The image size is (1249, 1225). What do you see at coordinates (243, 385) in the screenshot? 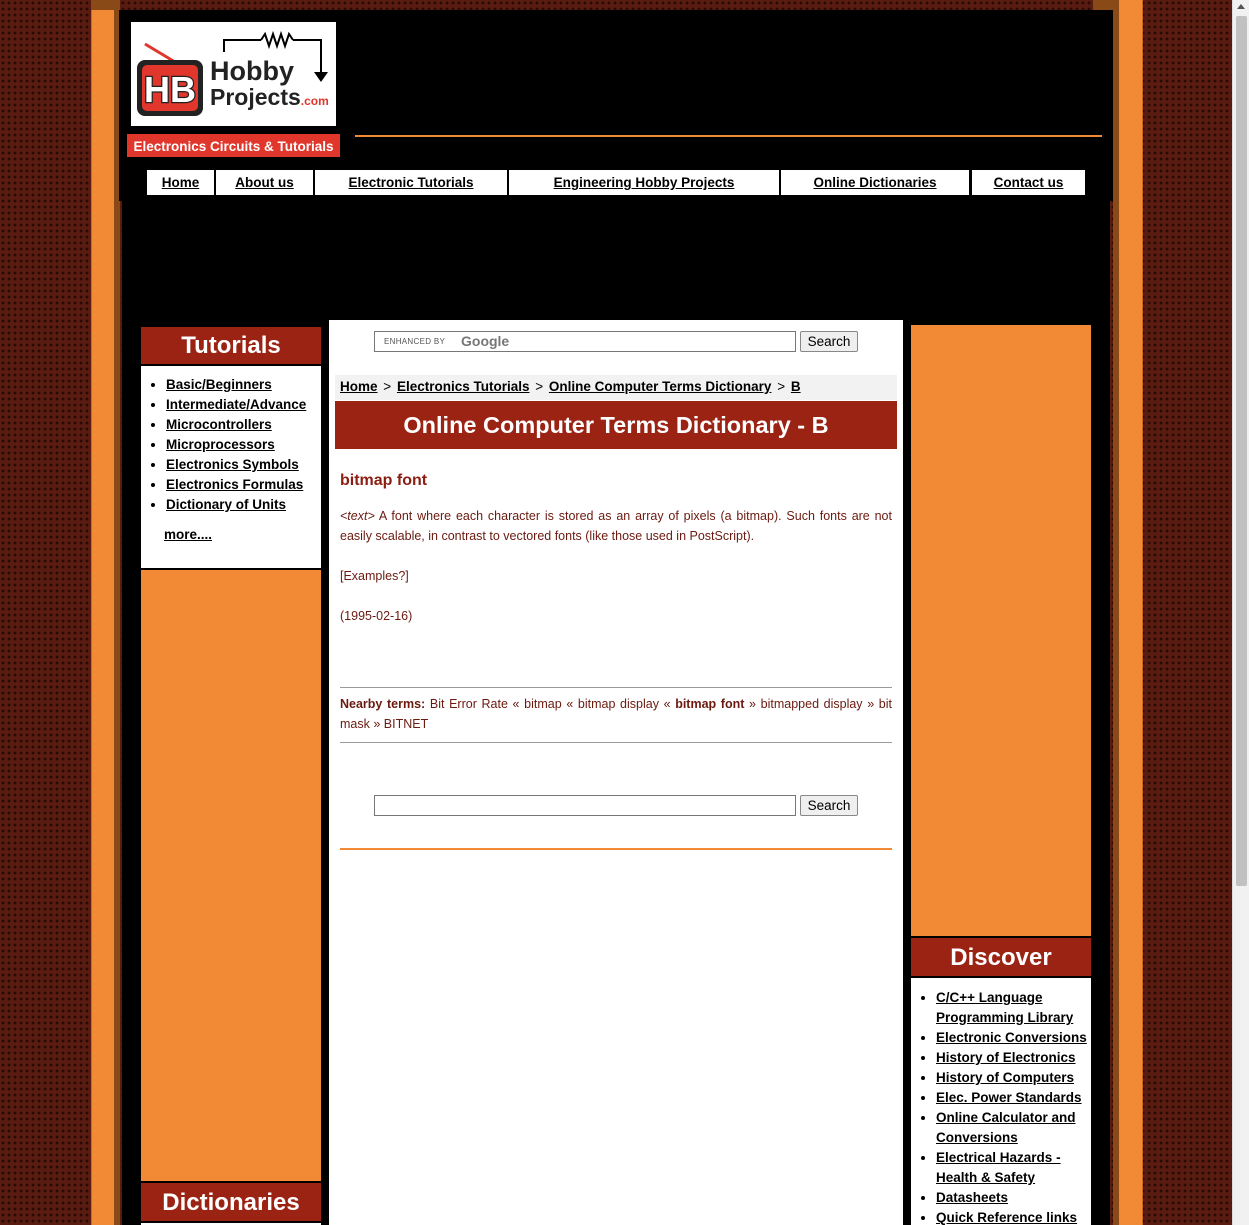
I see `list-item: Basic/Beginners` at bounding box center [243, 385].